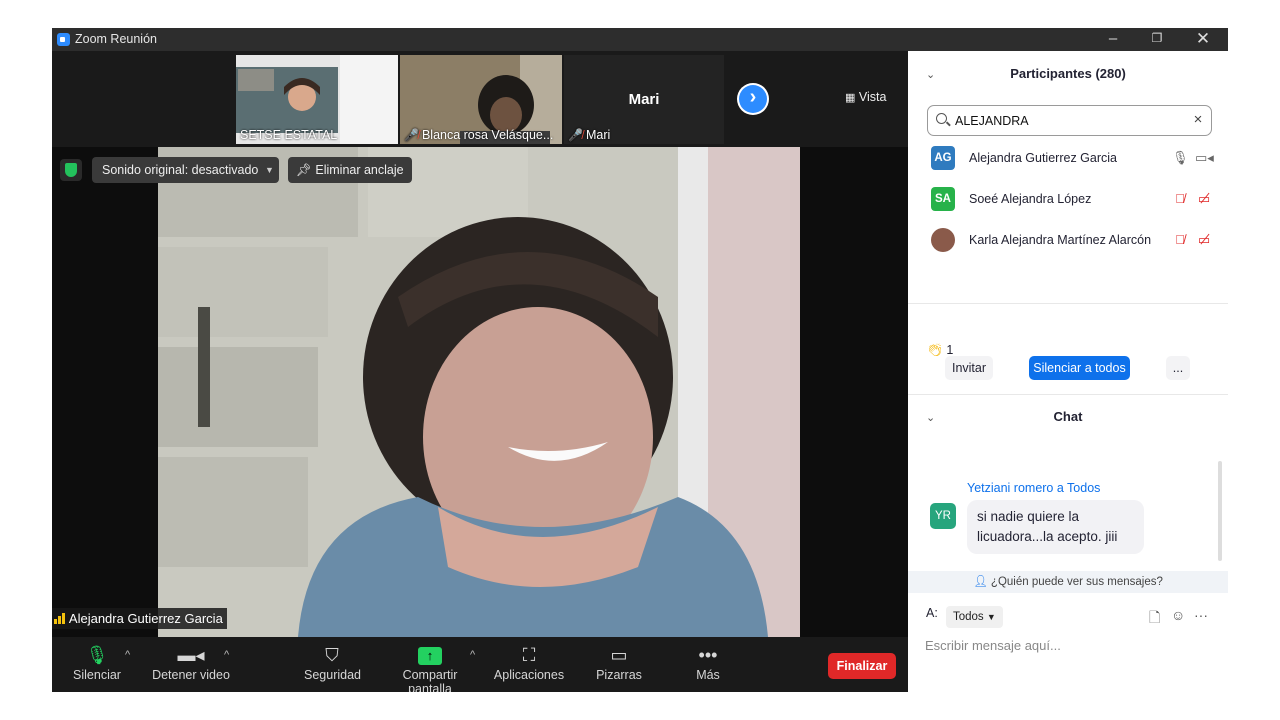 This screenshot has height=720, width=1280. Describe the element at coordinates (97, 667) in the screenshot. I see `mute-button: 🎙︎ Silenciar` at that location.